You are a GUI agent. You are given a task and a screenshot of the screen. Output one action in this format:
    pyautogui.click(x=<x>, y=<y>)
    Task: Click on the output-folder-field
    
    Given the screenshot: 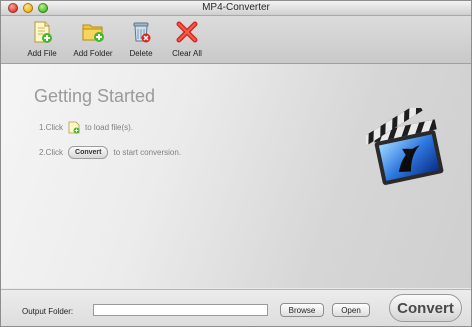 What is the action you would take?
    pyautogui.click(x=180, y=310)
    